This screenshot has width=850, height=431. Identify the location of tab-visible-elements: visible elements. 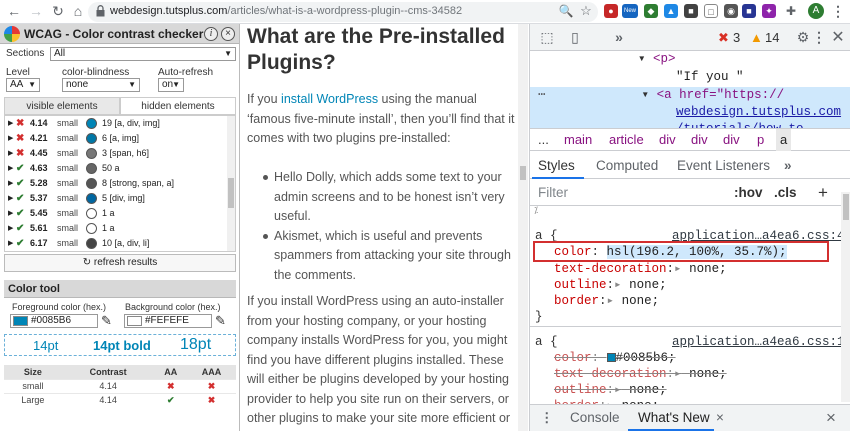
(62, 106).